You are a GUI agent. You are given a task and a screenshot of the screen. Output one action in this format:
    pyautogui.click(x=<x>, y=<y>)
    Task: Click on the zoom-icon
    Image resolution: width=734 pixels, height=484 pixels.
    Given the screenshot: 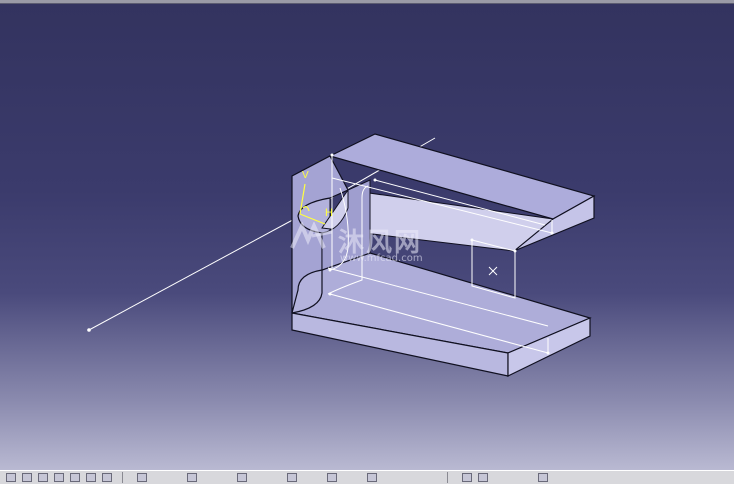 What is the action you would take?
    pyautogui.click(x=467, y=477)
    